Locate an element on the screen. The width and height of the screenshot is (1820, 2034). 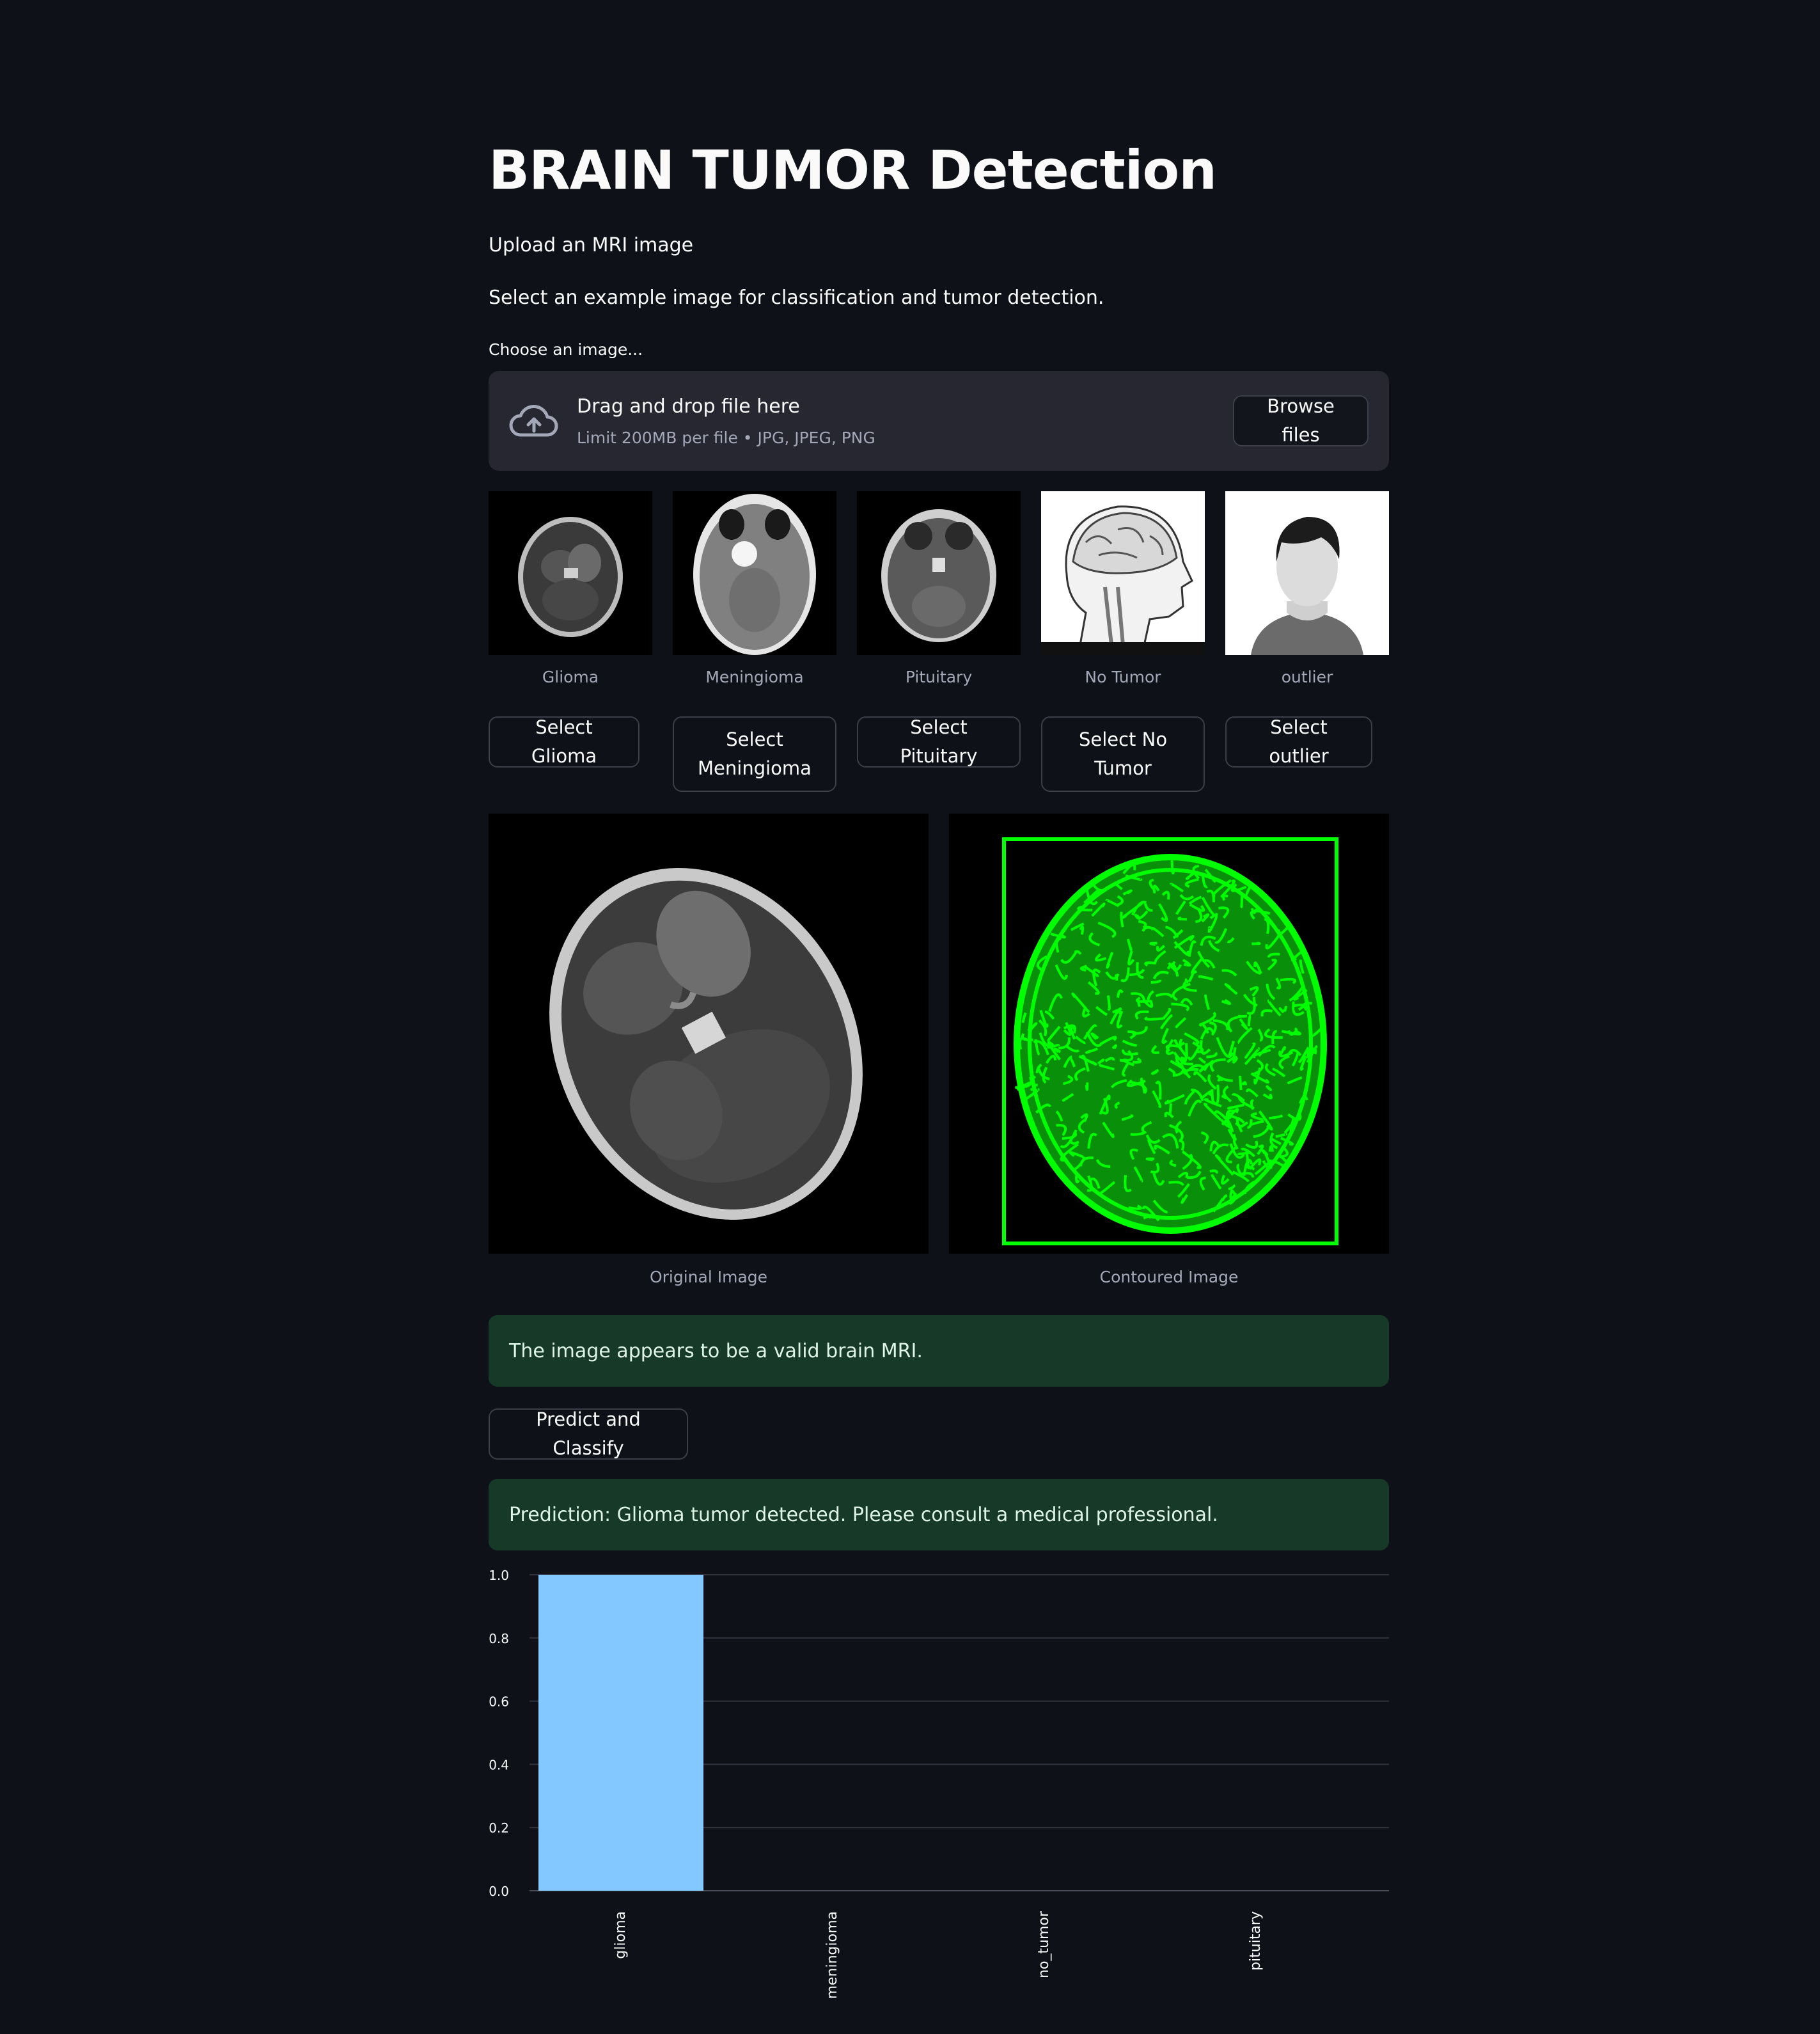
example-caption-outlier: outlier is located at coordinates (1307, 677).